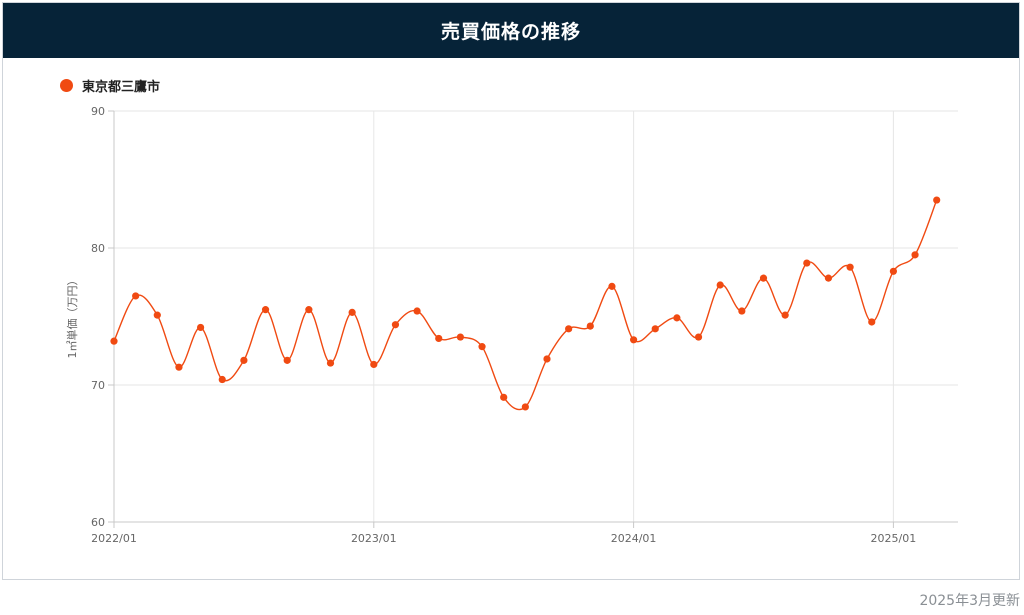  Describe the element at coordinates (634, 538) in the screenshot. I see `x-tick-label: 2024/01` at that location.